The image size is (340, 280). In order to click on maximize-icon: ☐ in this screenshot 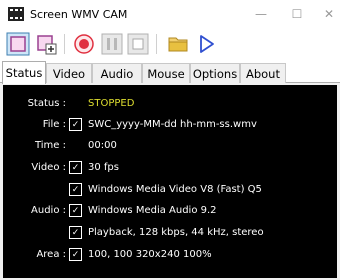, I will do `click(297, 14)`.